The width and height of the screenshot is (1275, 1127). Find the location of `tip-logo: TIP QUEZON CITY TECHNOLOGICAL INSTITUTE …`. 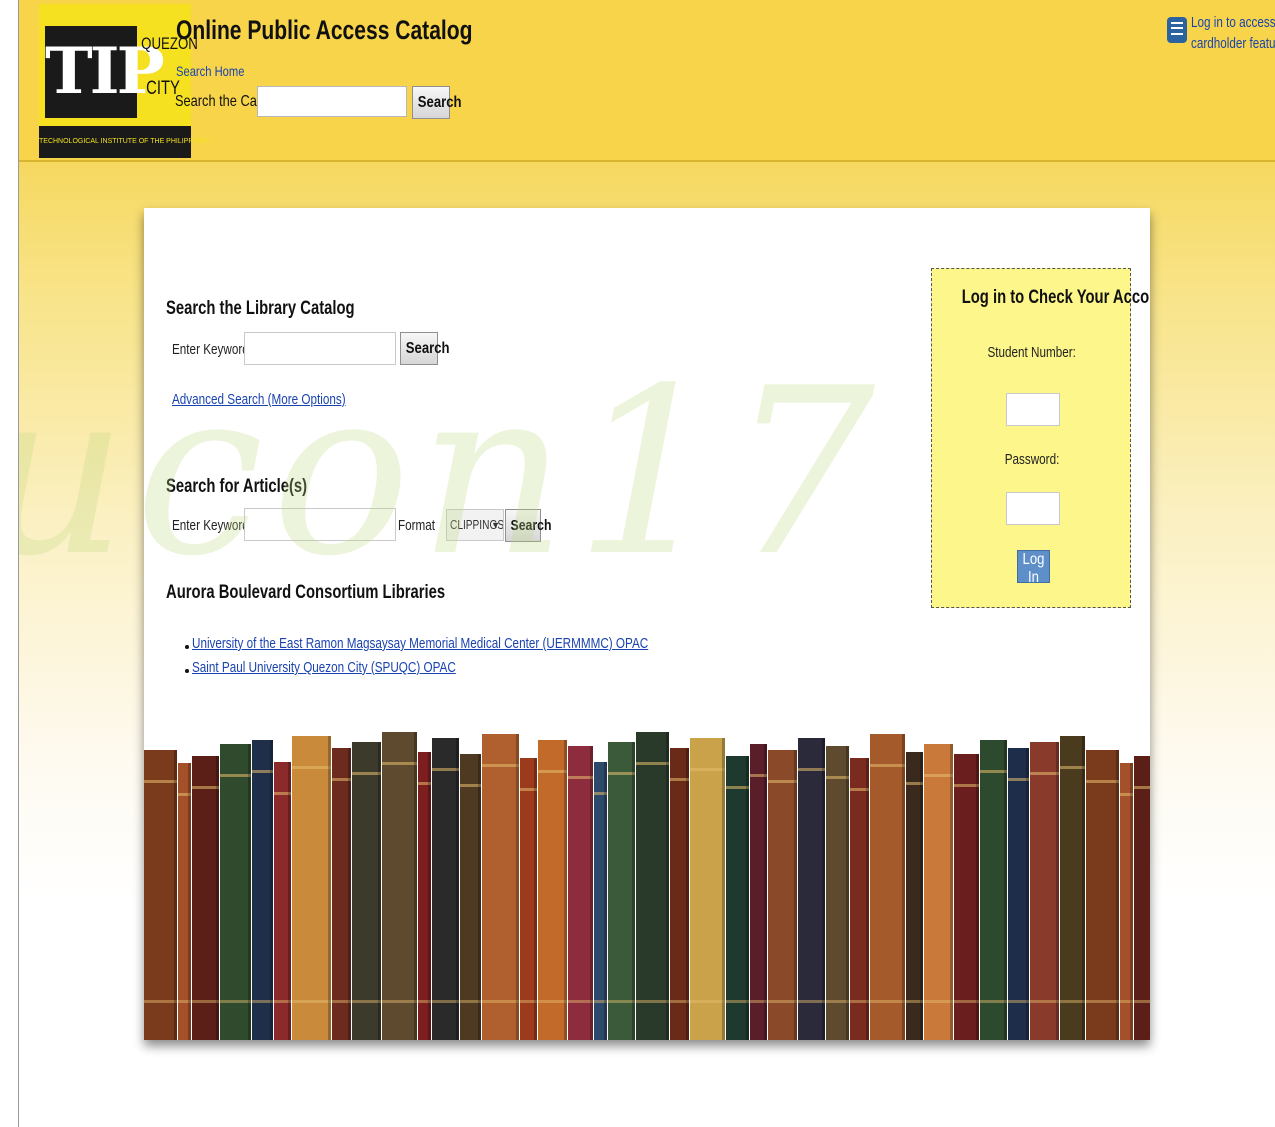

tip-logo: TIP QUEZON CITY TECHNOLOGICAL INSTITUTE … is located at coordinates (124, 81).